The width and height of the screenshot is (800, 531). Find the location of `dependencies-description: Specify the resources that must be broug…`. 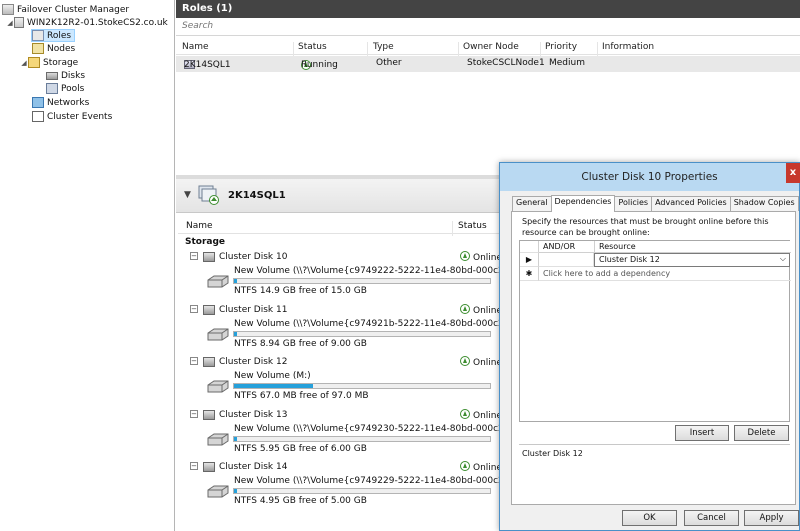

dependencies-description: Specify the resources that must be broug… is located at coordinates (645, 227).